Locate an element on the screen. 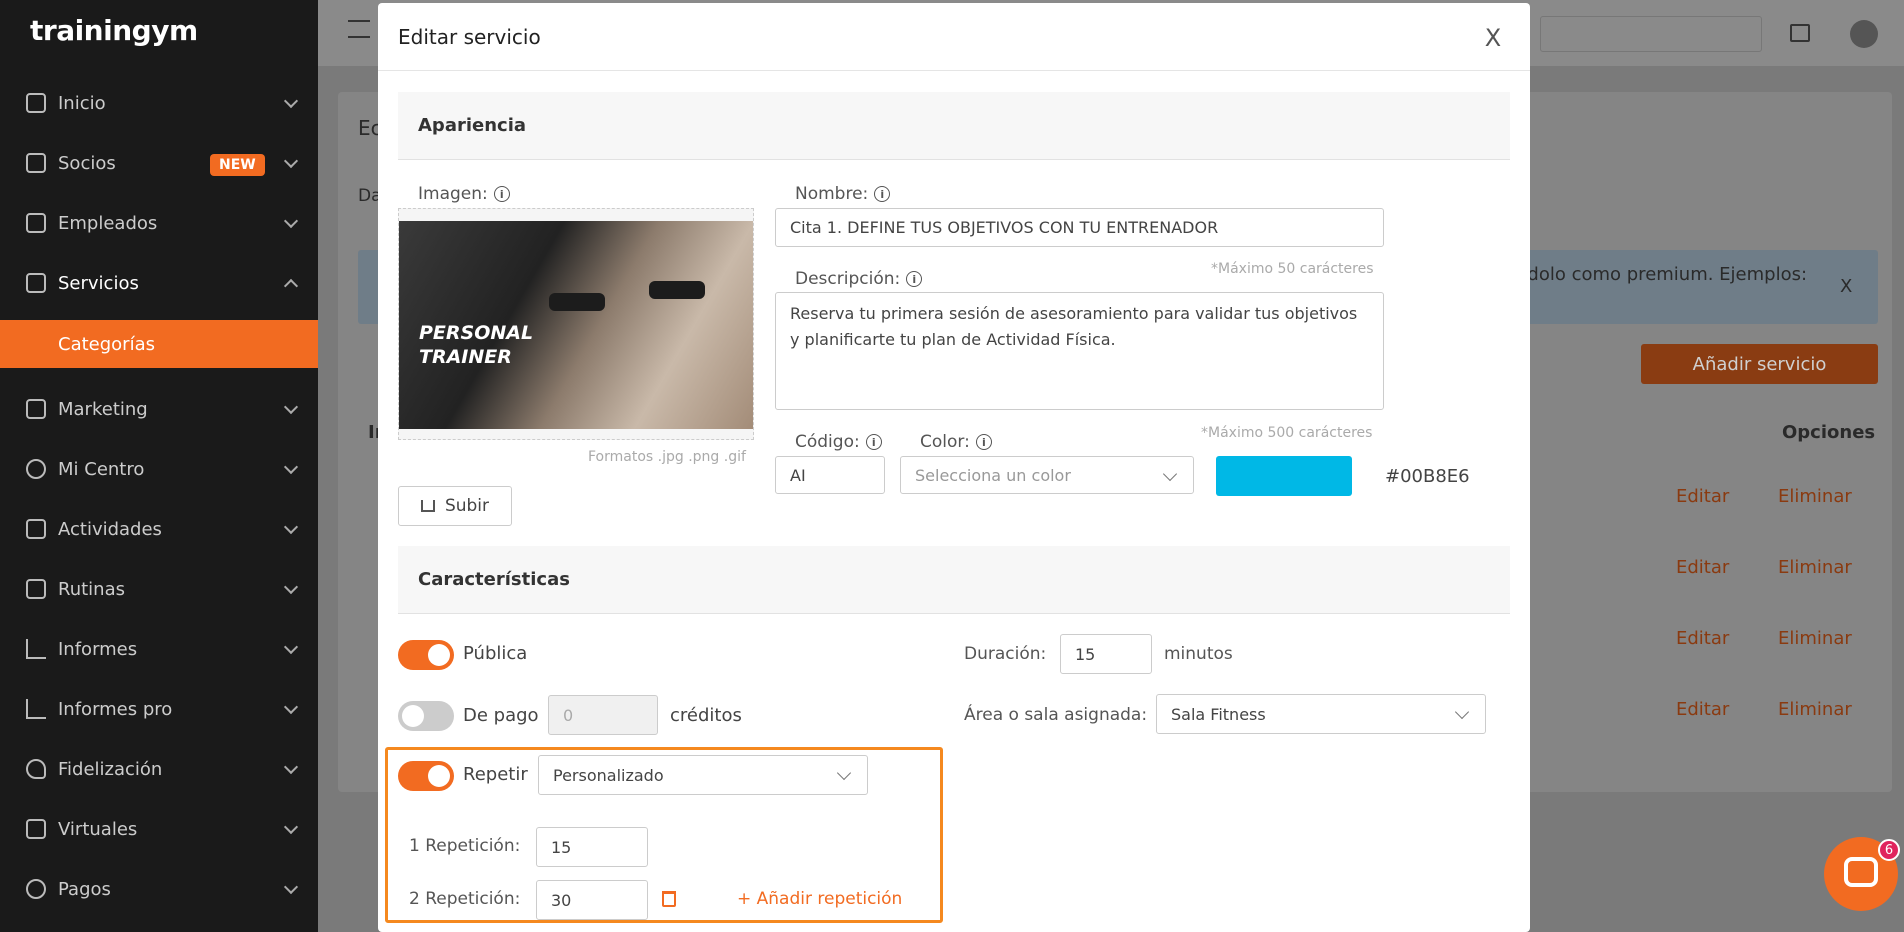 The image size is (1904, 932). sidebar-item-socios: Socios NEW is located at coordinates (159, 163).